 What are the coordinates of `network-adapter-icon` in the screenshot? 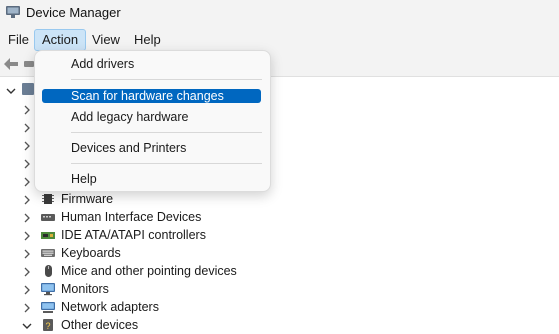 It's located at (48, 307).